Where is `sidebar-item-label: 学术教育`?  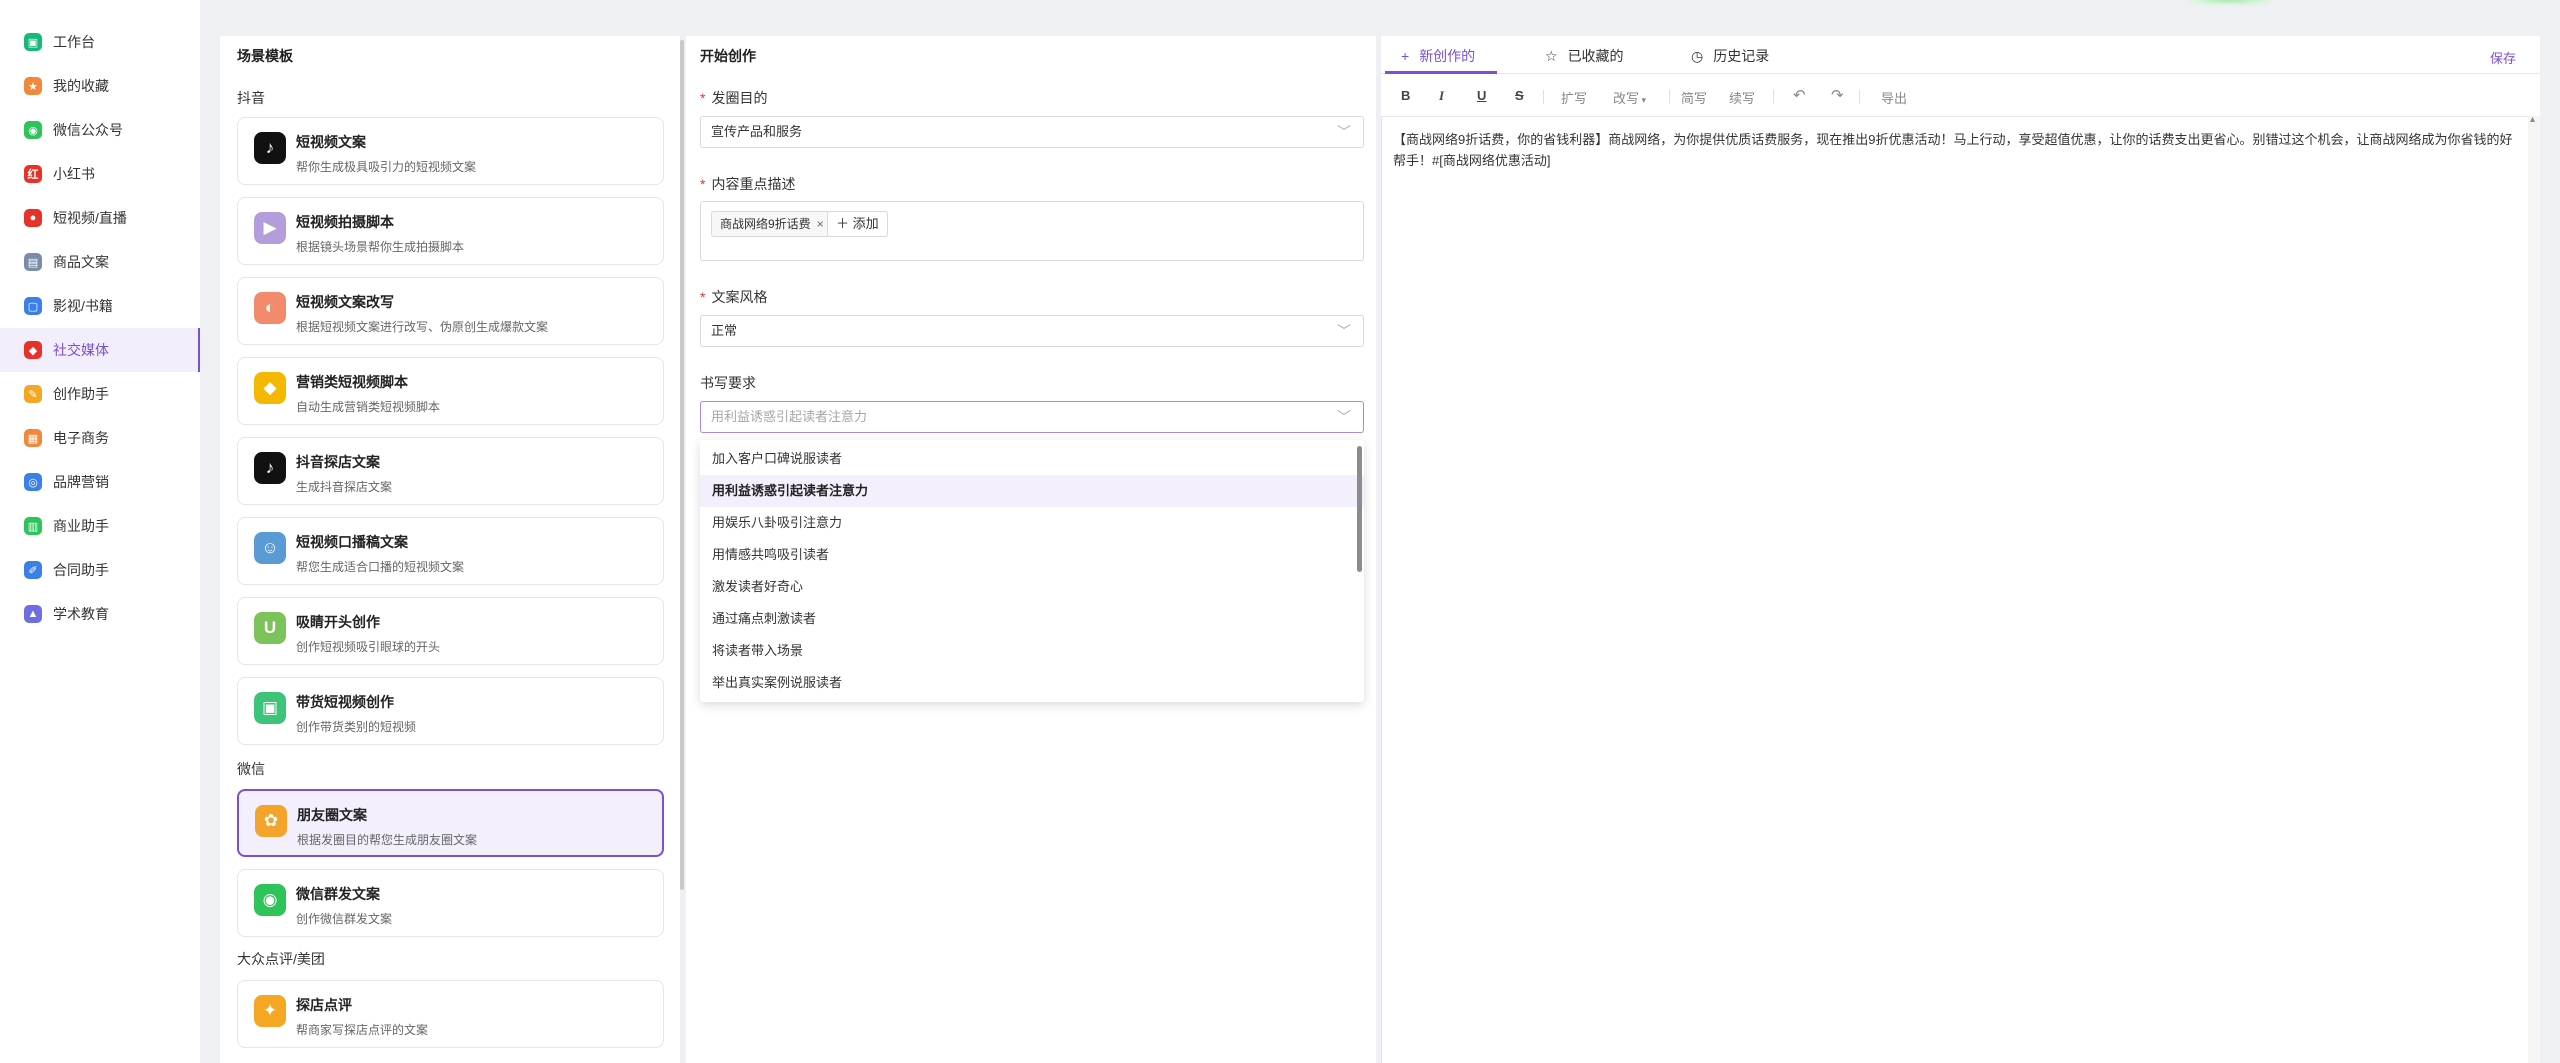
sidebar-item-label: 学术教育 is located at coordinates (81, 614).